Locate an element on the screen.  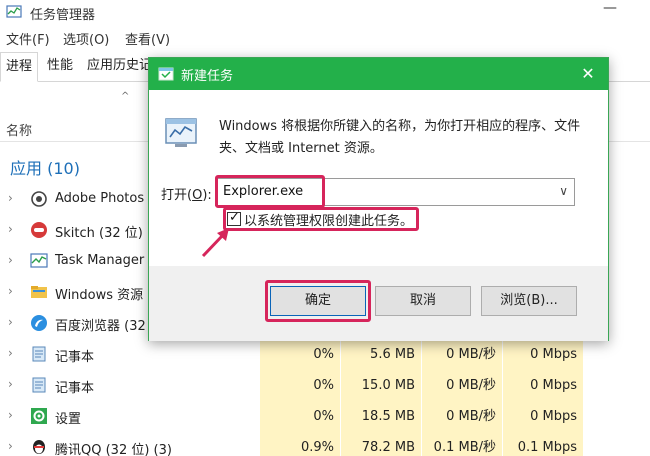
task-manager-titlebar: 任务管理器 — is located at coordinates (325, 13).